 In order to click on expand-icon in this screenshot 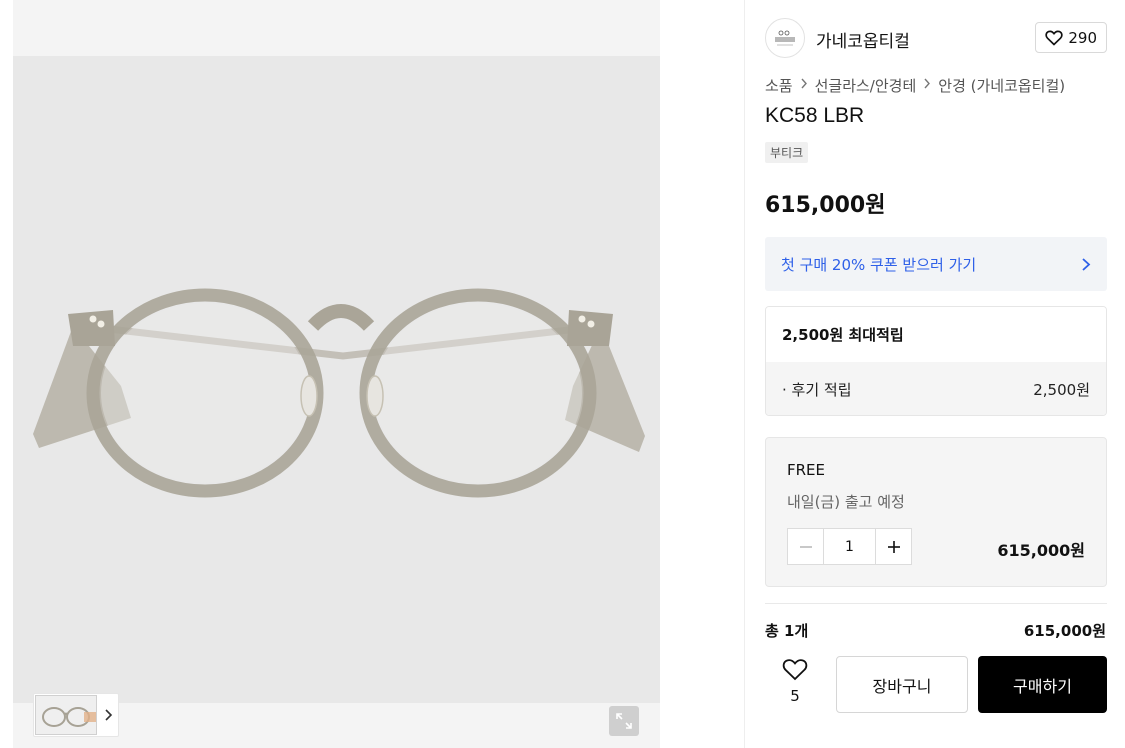, I will do `click(624, 721)`.